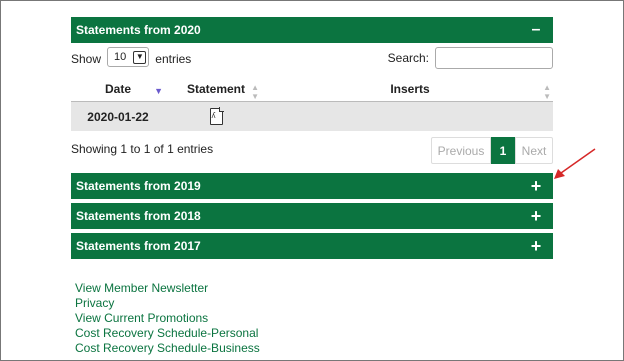 The image size is (624, 361). What do you see at coordinates (312, 58) in the screenshot?
I see `table-controls: Show 10 ▼ entries Search:` at bounding box center [312, 58].